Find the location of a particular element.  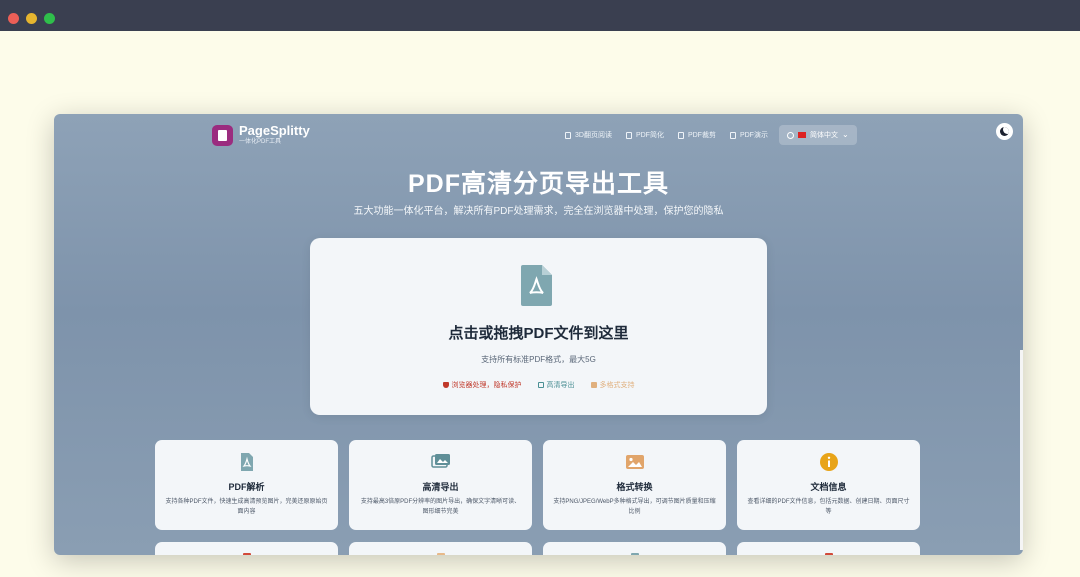

nav-item-pdf-present: PDF演示 is located at coordinates (749, 135).